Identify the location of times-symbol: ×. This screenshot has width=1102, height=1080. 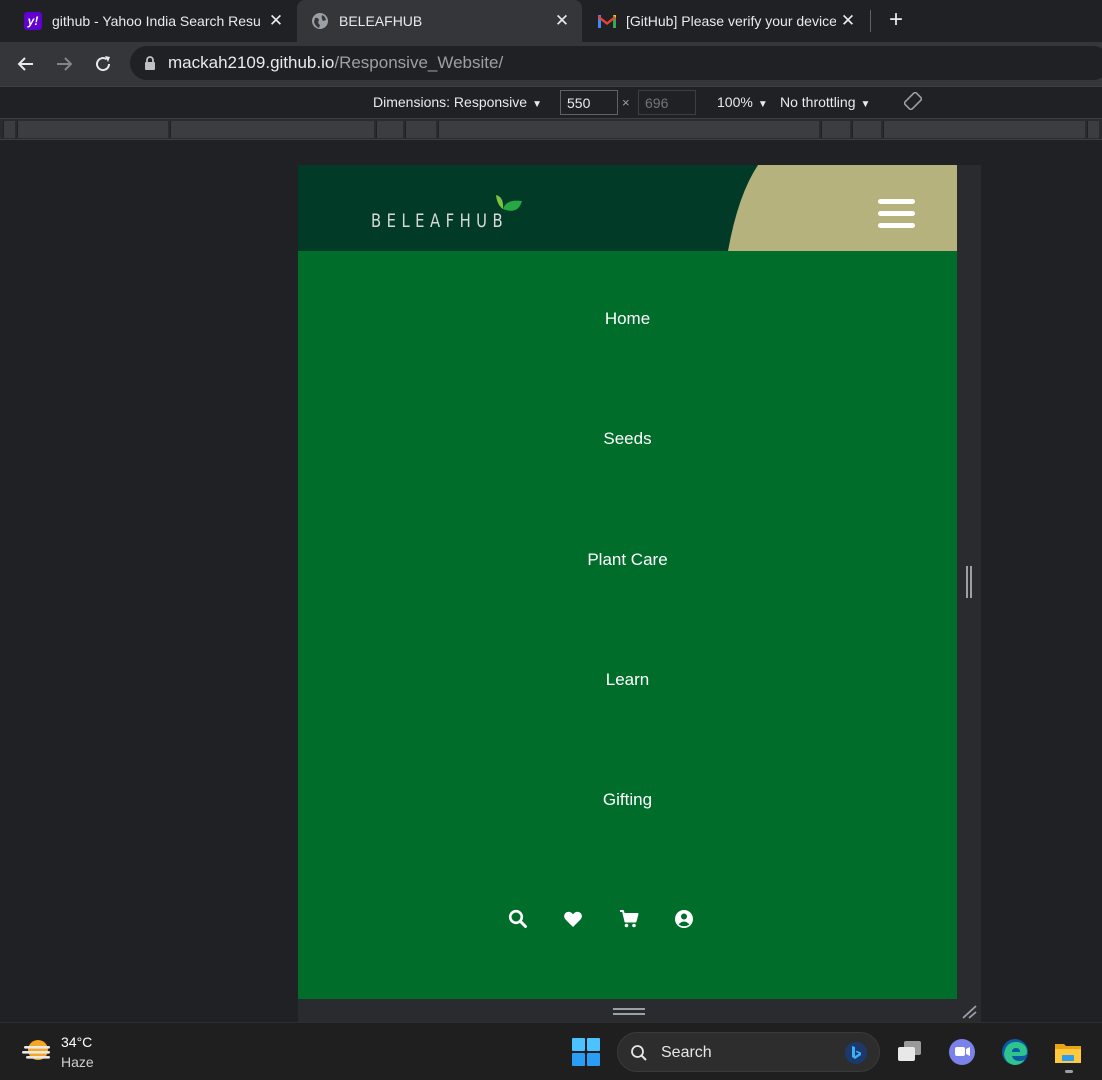
(626, 102).